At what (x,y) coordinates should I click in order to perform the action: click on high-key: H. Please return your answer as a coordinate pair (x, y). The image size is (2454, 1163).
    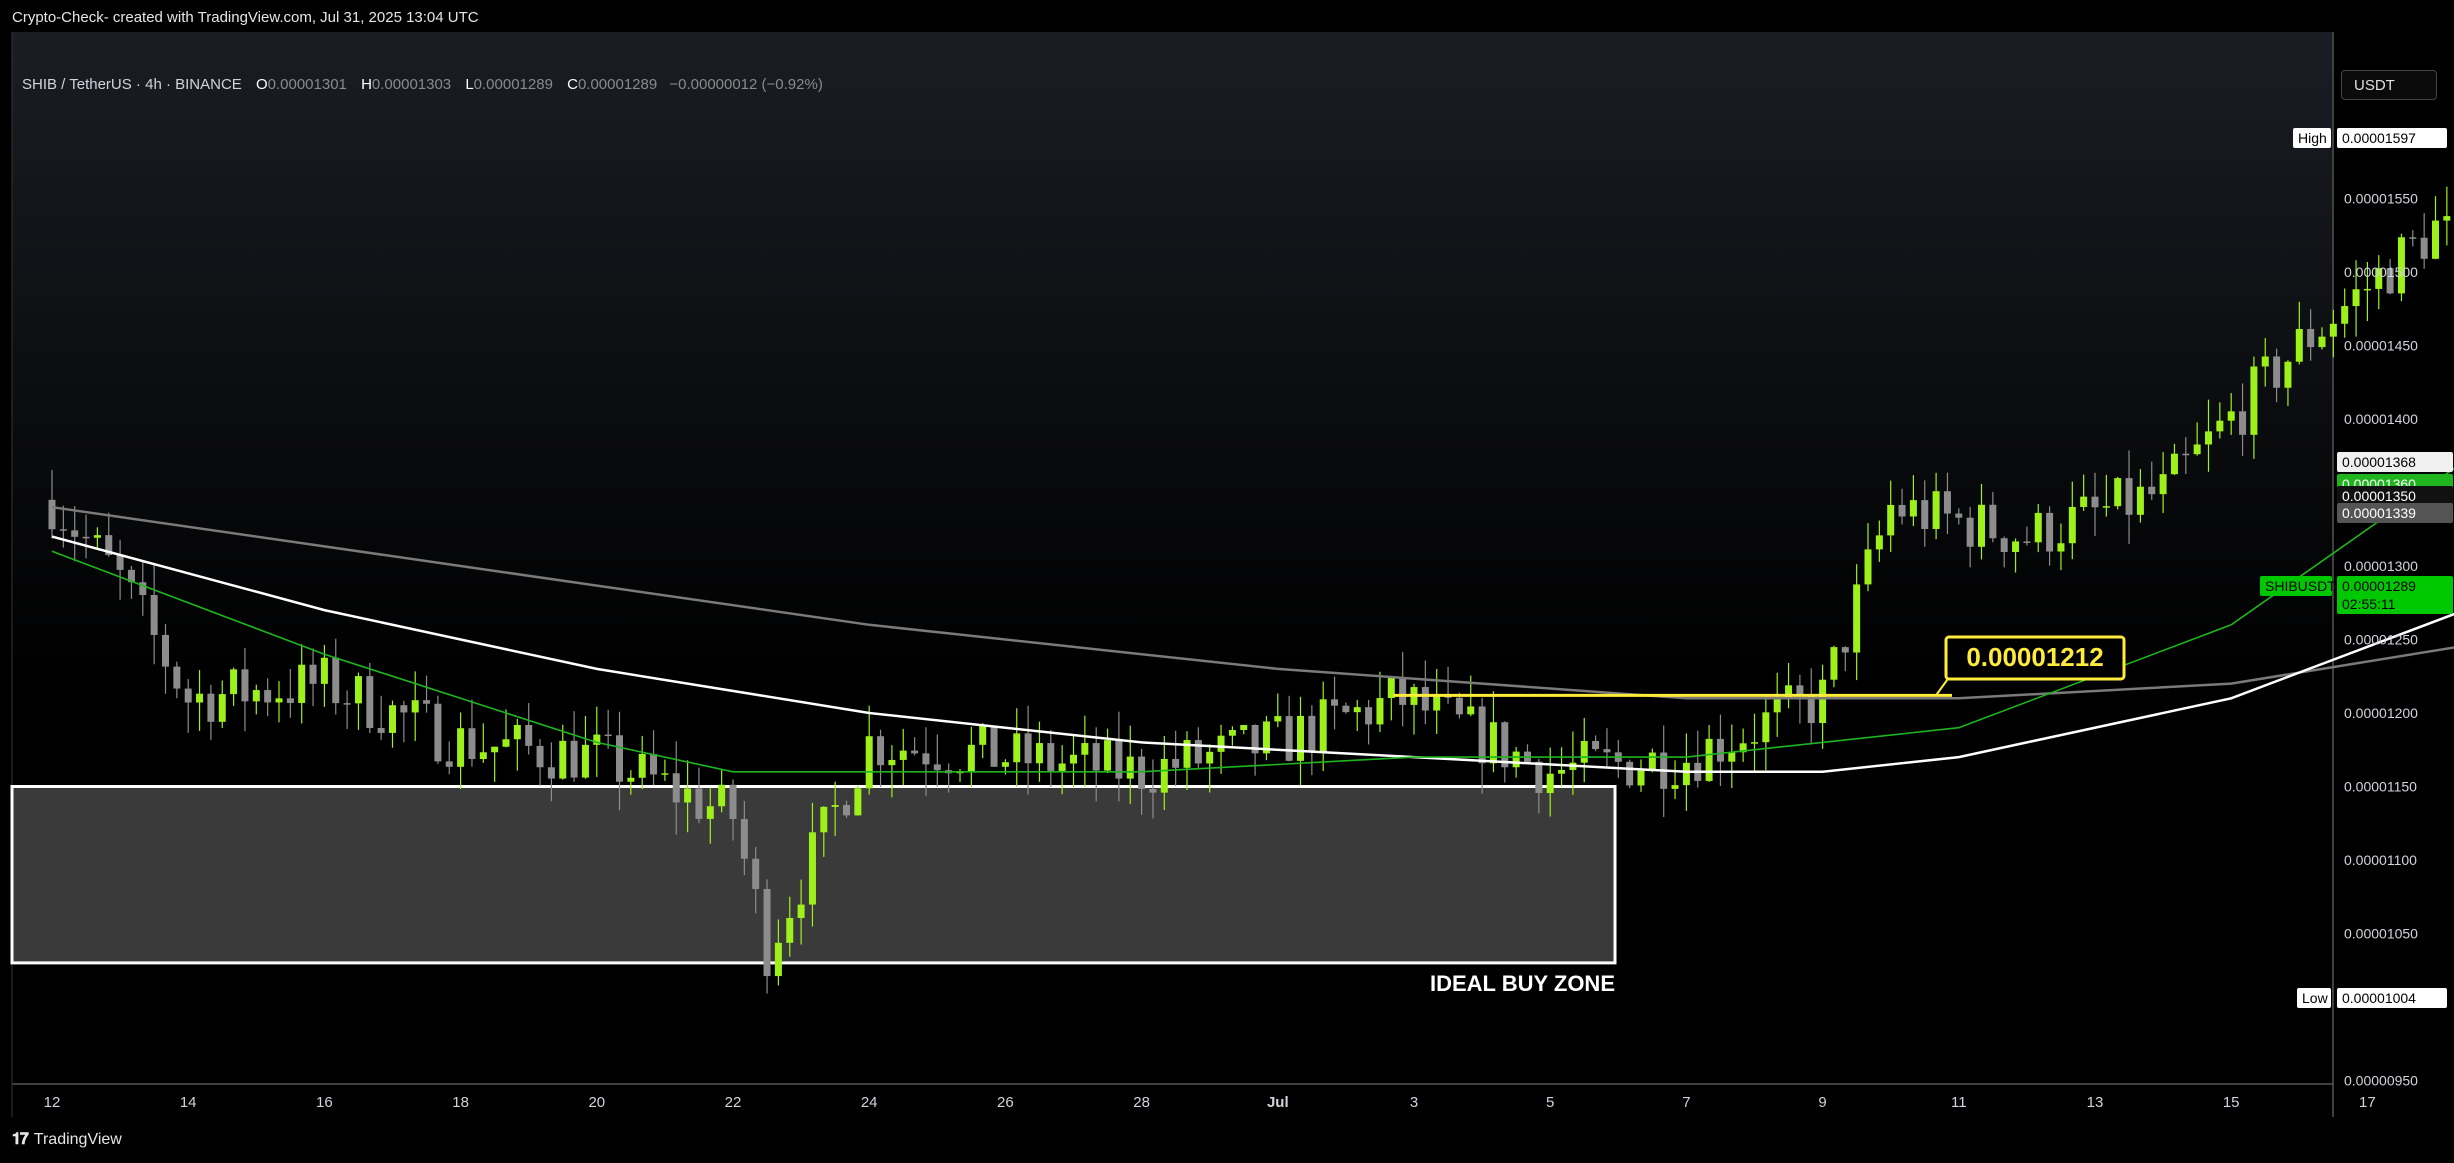
    Looking at the image, I should click on (366, 84).